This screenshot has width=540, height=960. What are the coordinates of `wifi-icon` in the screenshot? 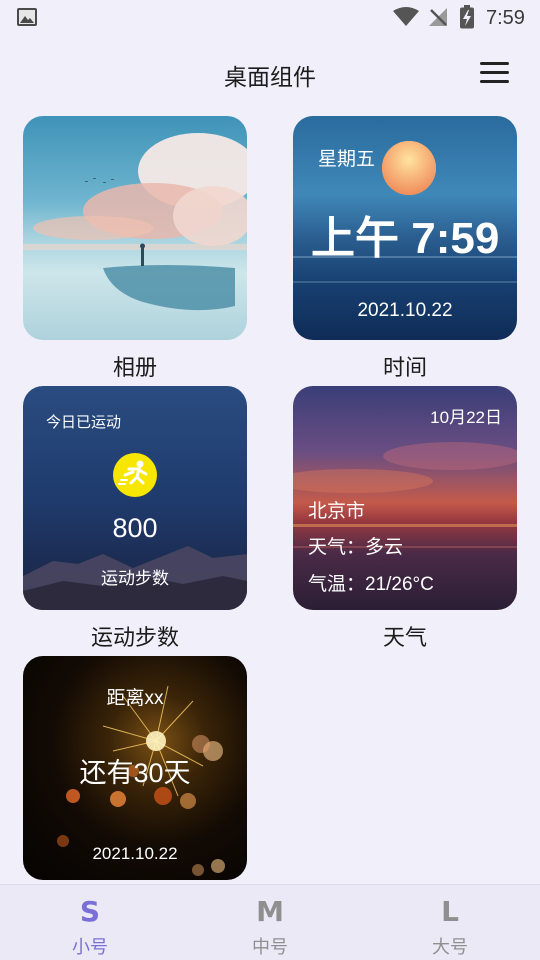 It's located at (406, 16).